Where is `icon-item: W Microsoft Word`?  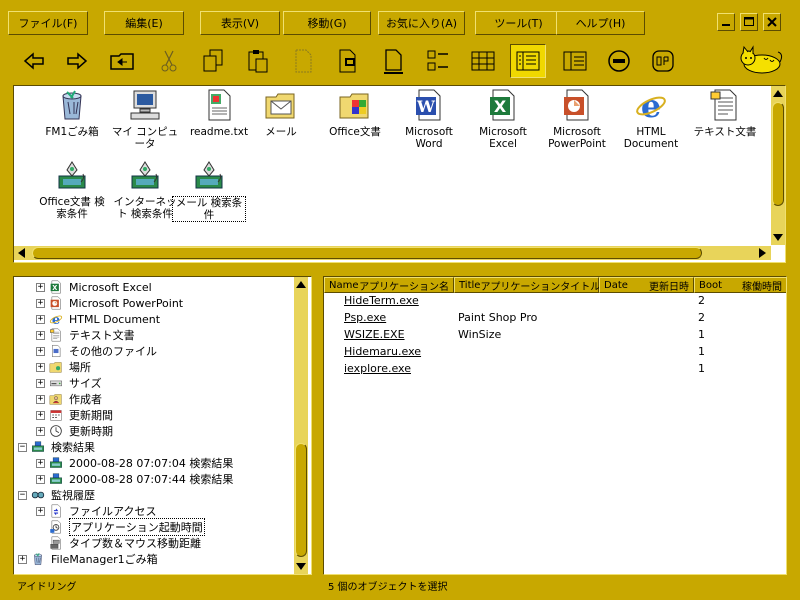
icon-item: W Microsoft Word is located at coordinates (429, 119).